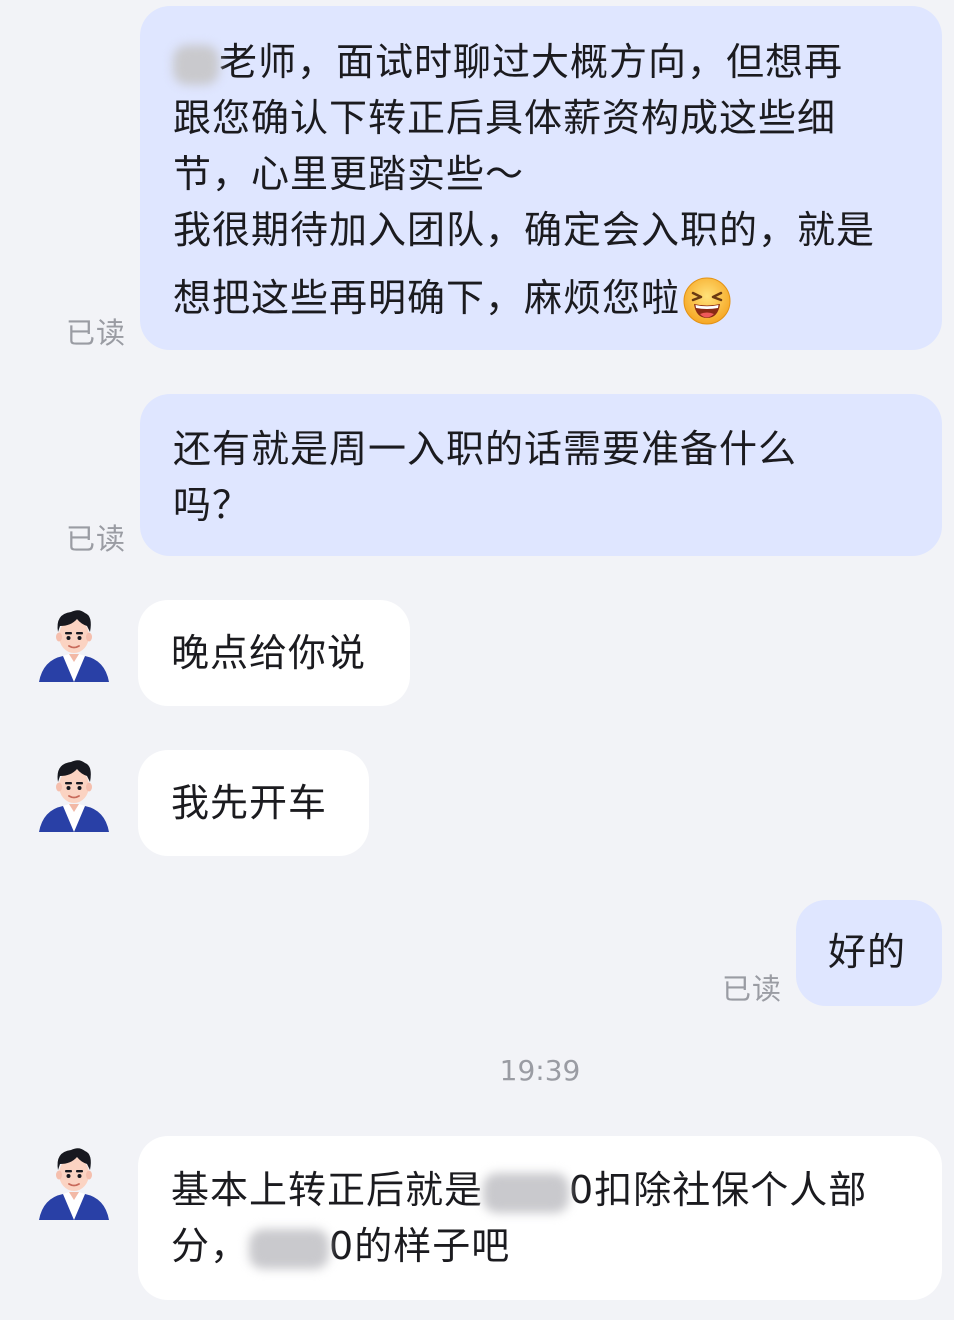 The height and width of the screenshot is (1320, 954). I want to click on message-text-line: 基本上转正后就是40000扣除社保个人部, so click(519, 1190).